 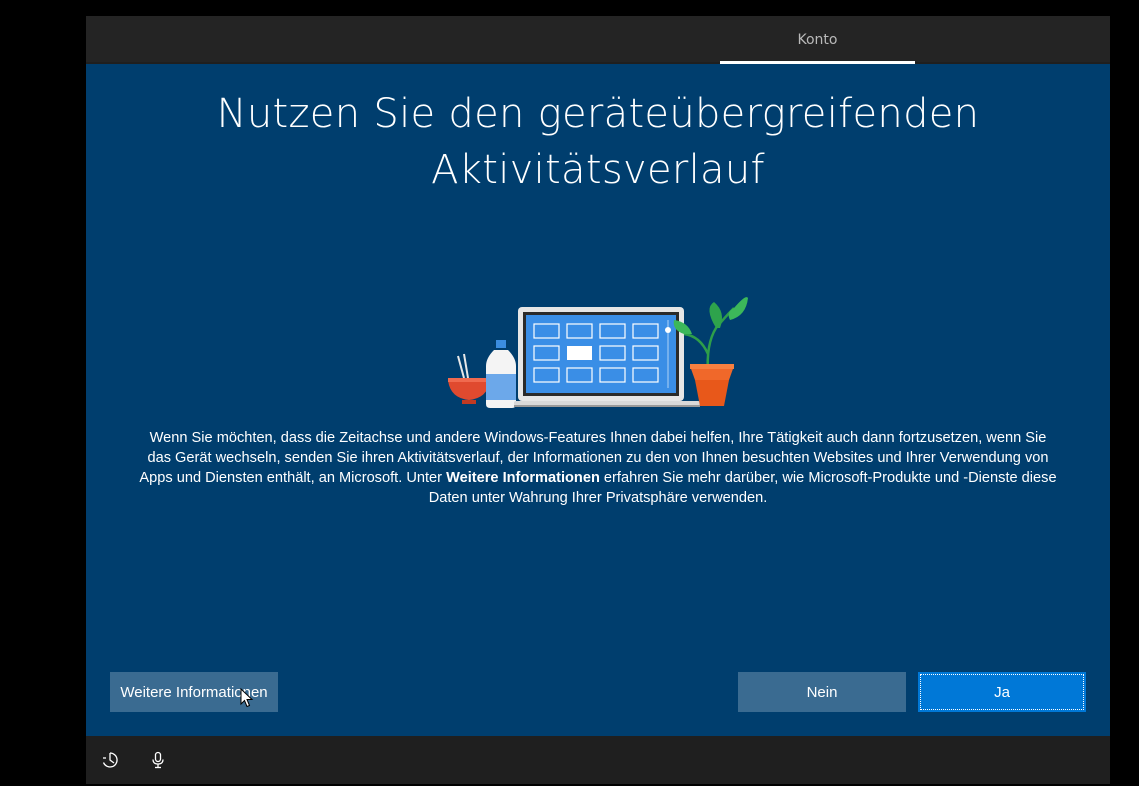 What do you see at coordinates (158, 760) in the screenshot?
I see `microphone-icon` at bounding box center [158, 760].